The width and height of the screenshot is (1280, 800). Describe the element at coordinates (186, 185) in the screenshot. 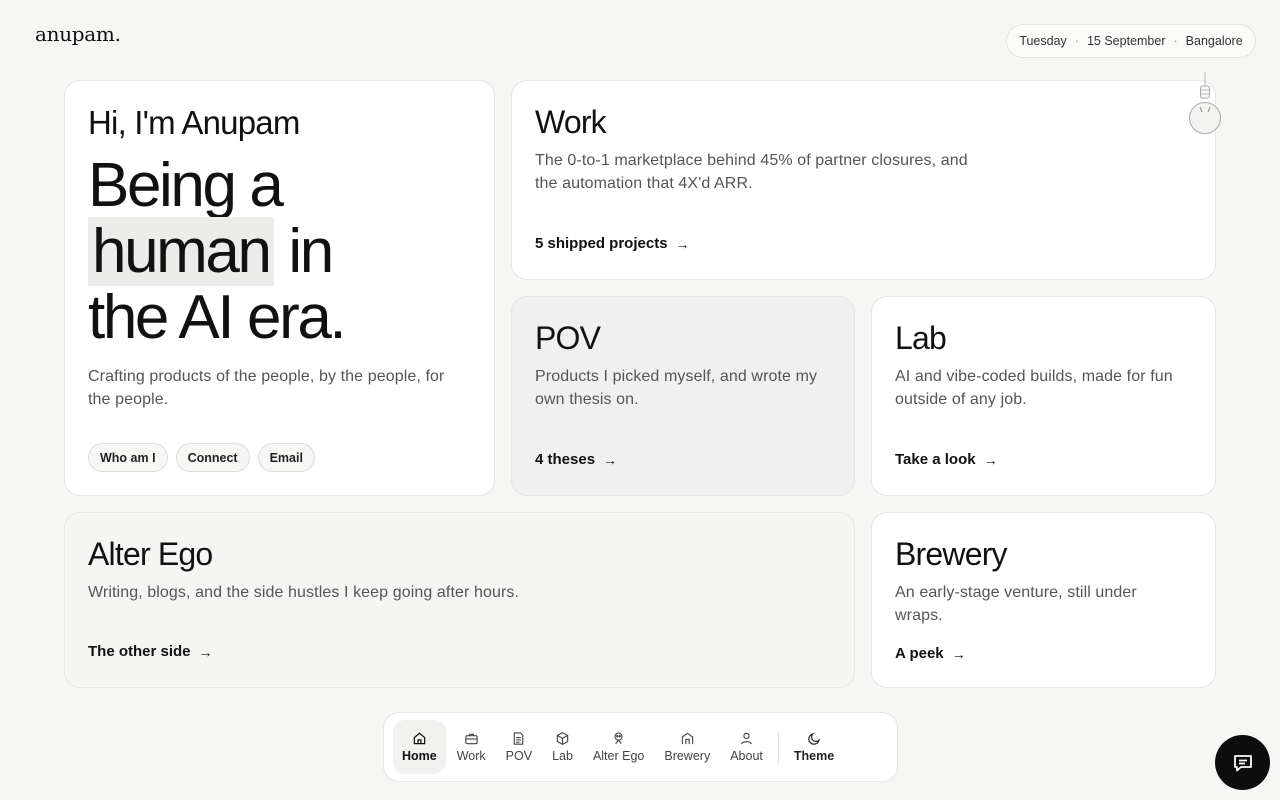

I see `headline-line-1: Being a` at that location.